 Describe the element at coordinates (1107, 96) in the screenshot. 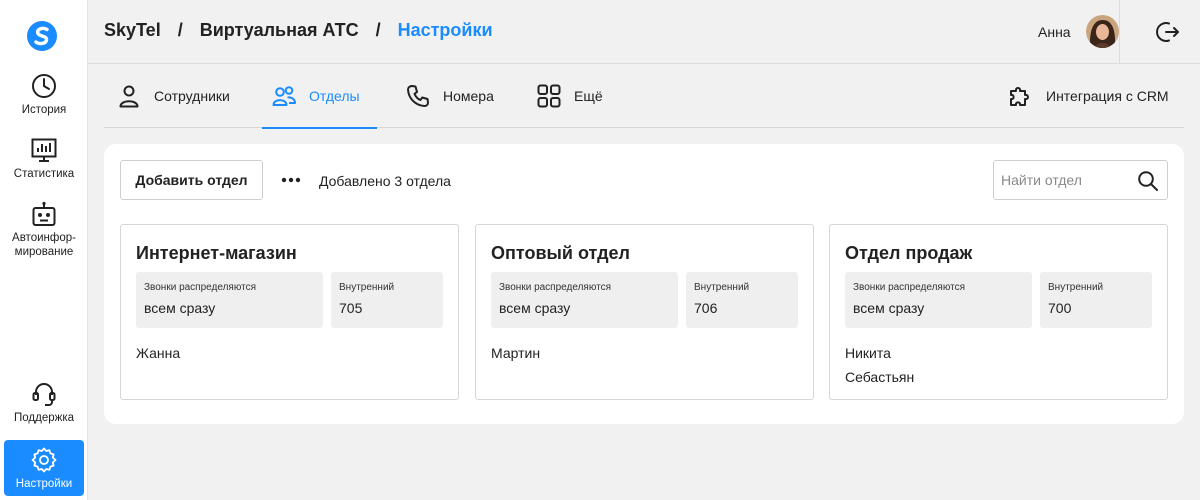

I see `tab-label: Интеграция с CRM` at that location.